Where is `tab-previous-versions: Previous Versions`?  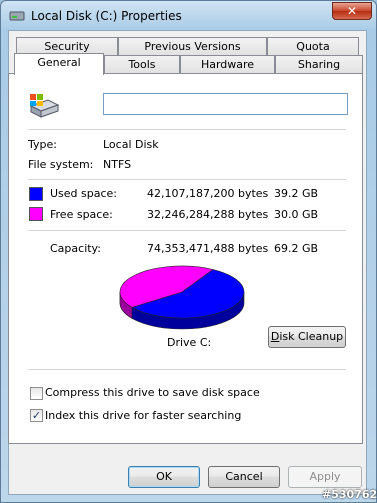
tab-previous-versions: Previous Versions is located at coordinates (192, 46).